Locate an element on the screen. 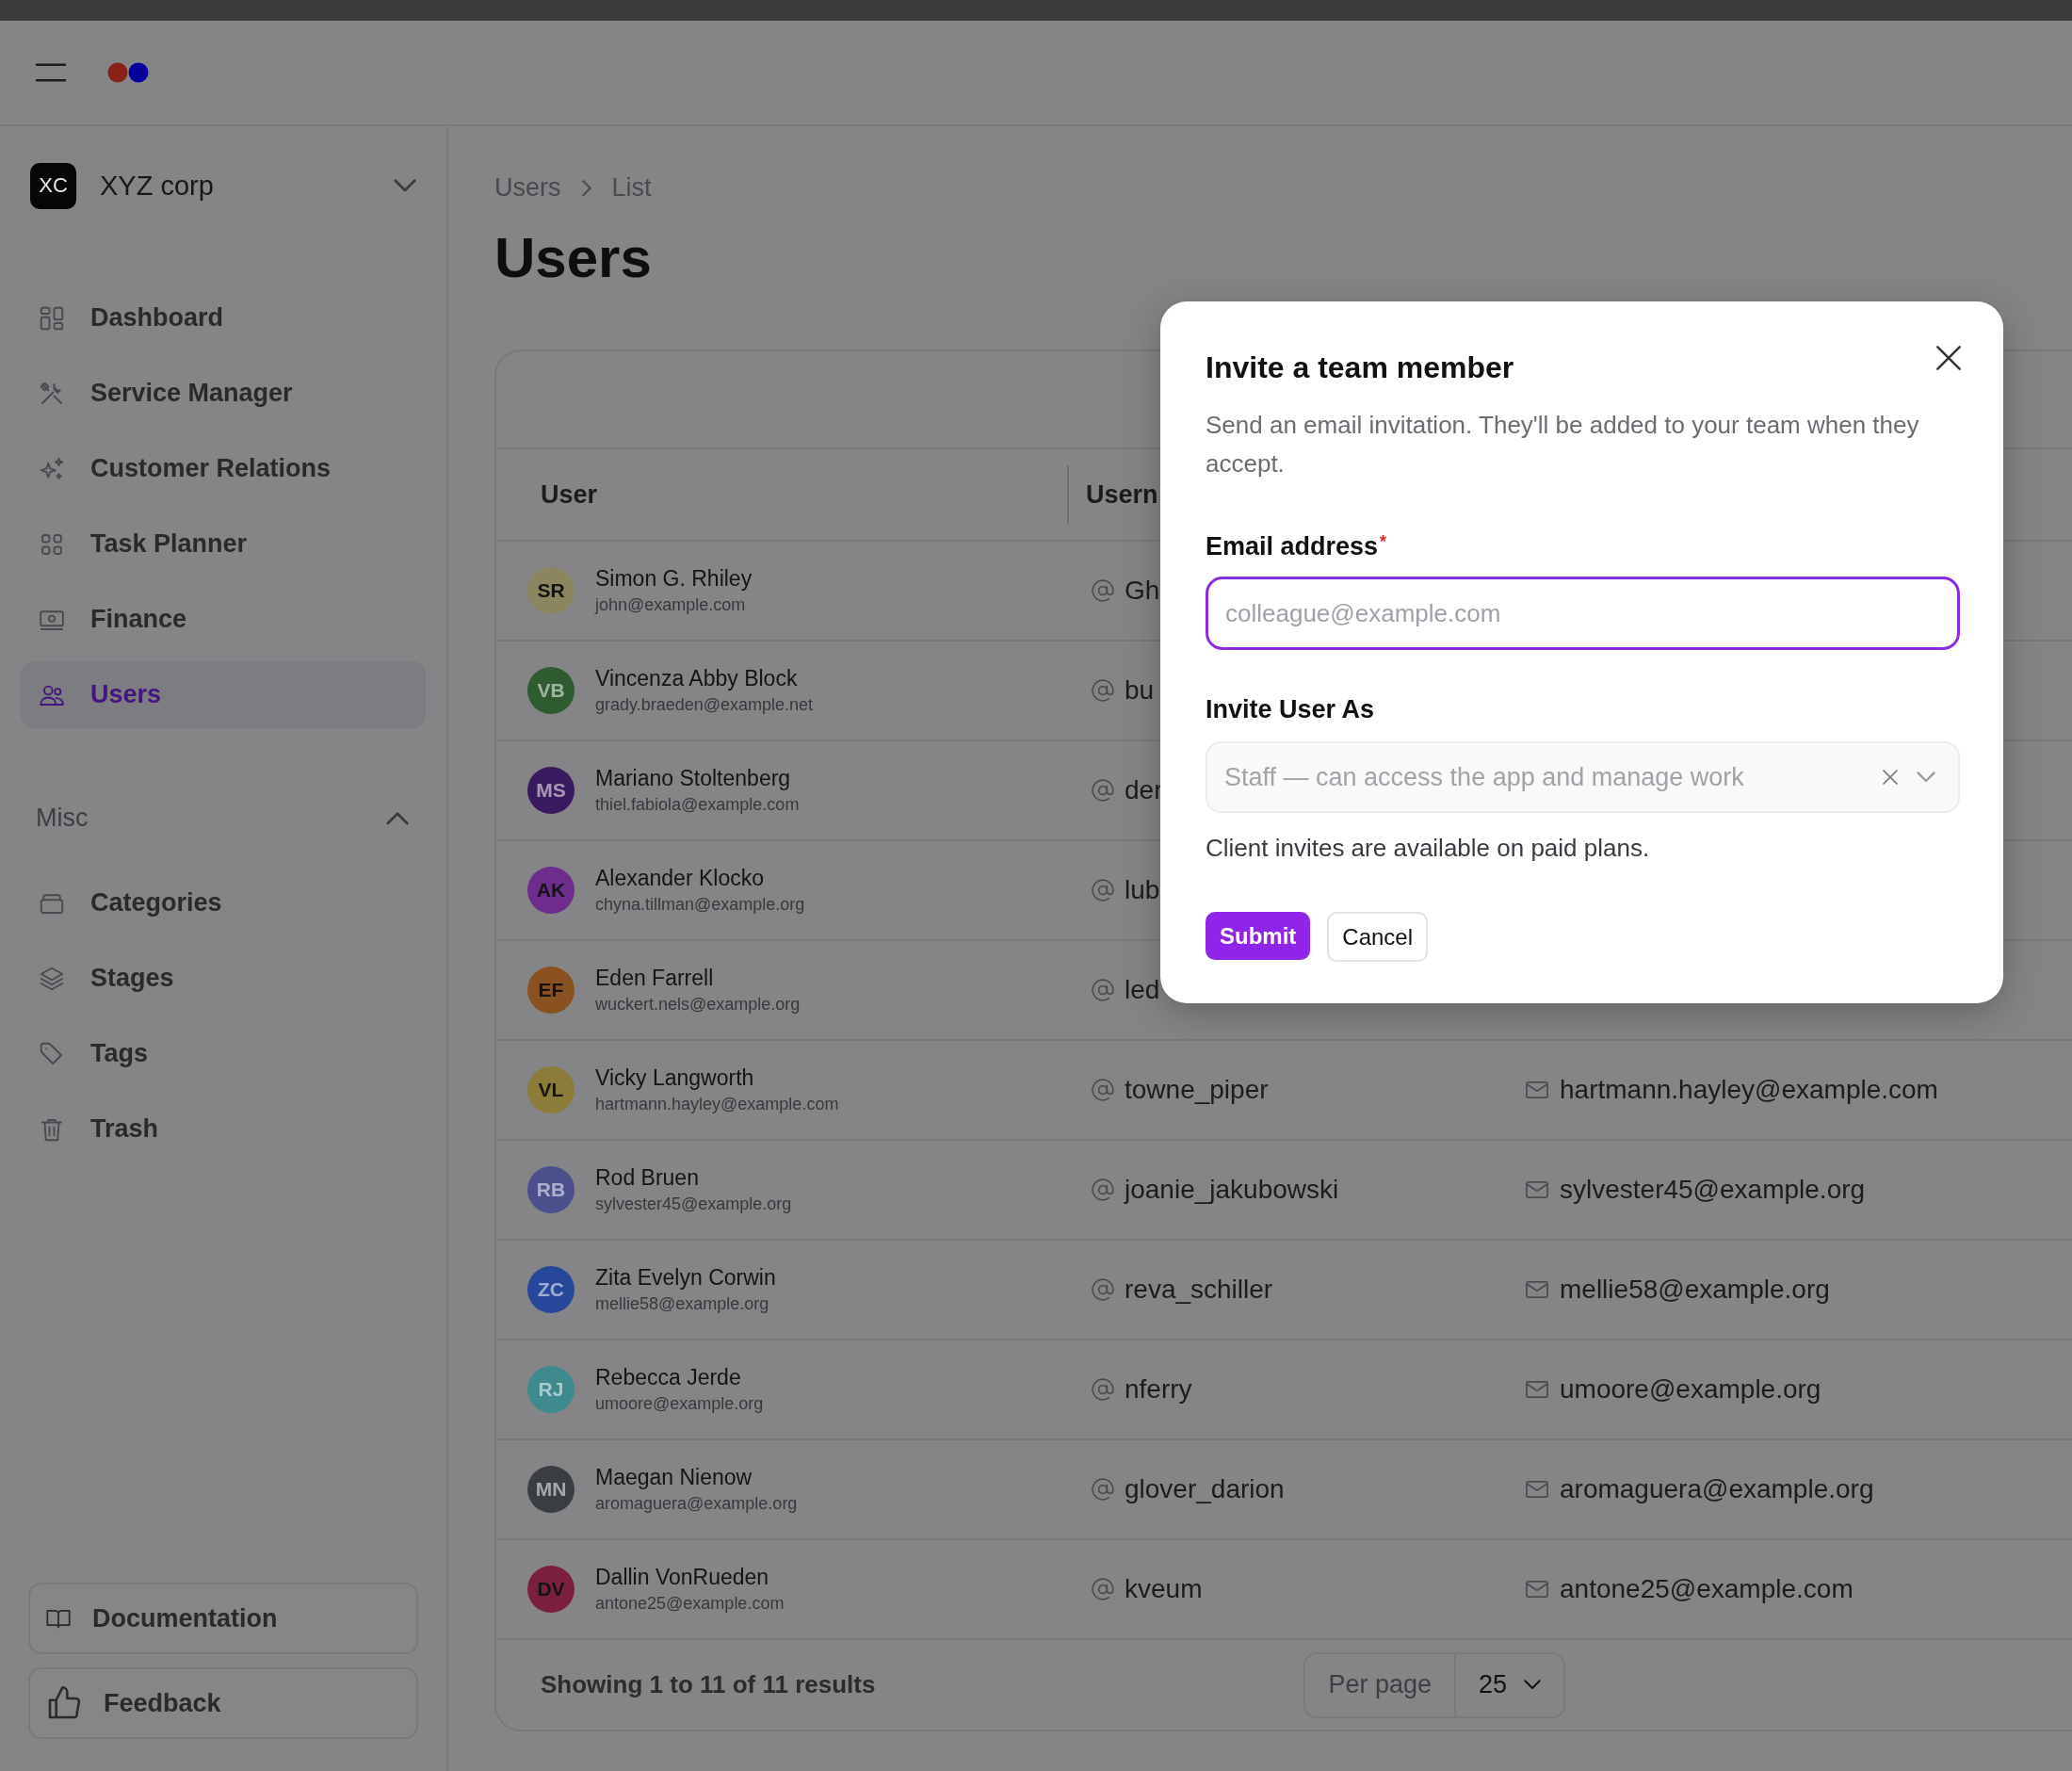 The width and height of the screenshot is (2072, 1771). username: towne_piper is located at coordinates (1197, 1090).